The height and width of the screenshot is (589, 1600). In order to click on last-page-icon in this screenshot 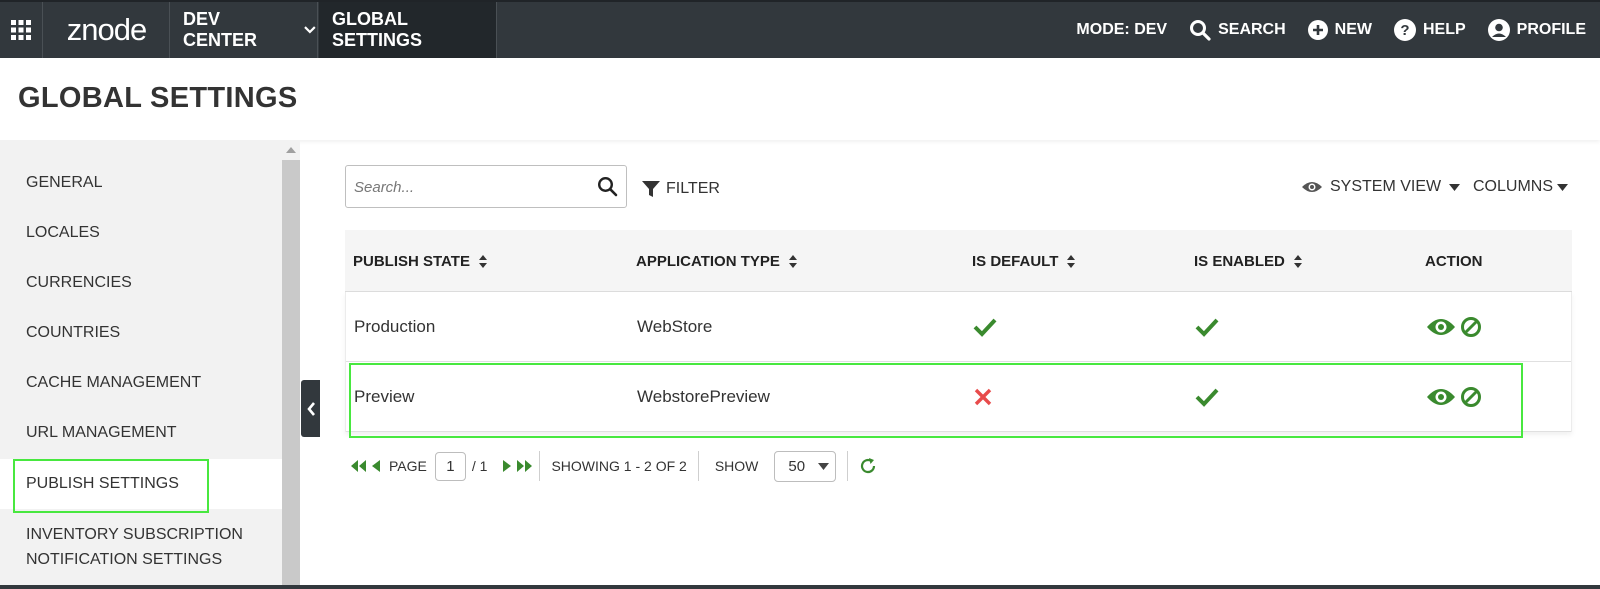, I will do `click(525, 466)`.